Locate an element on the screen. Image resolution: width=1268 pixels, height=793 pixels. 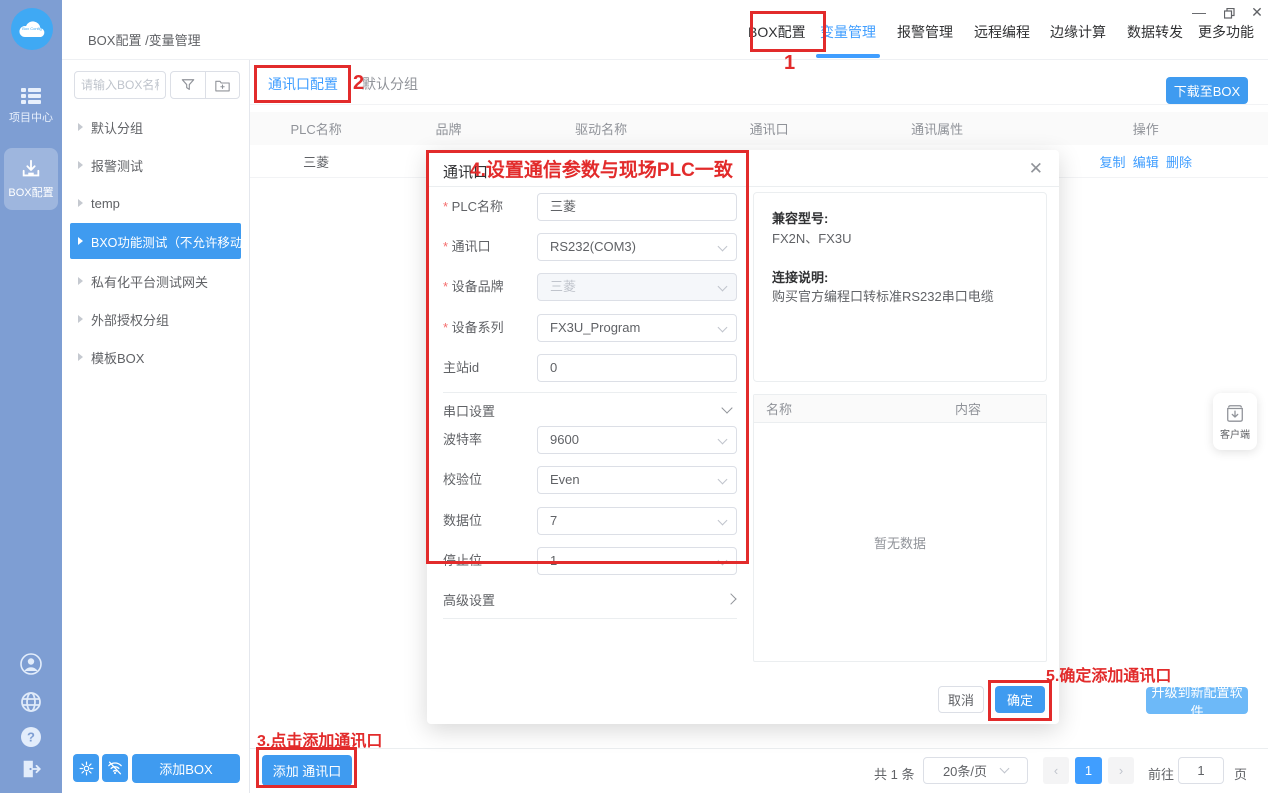
baud-rate-select: 9600 is located at coordinates (637, 440).